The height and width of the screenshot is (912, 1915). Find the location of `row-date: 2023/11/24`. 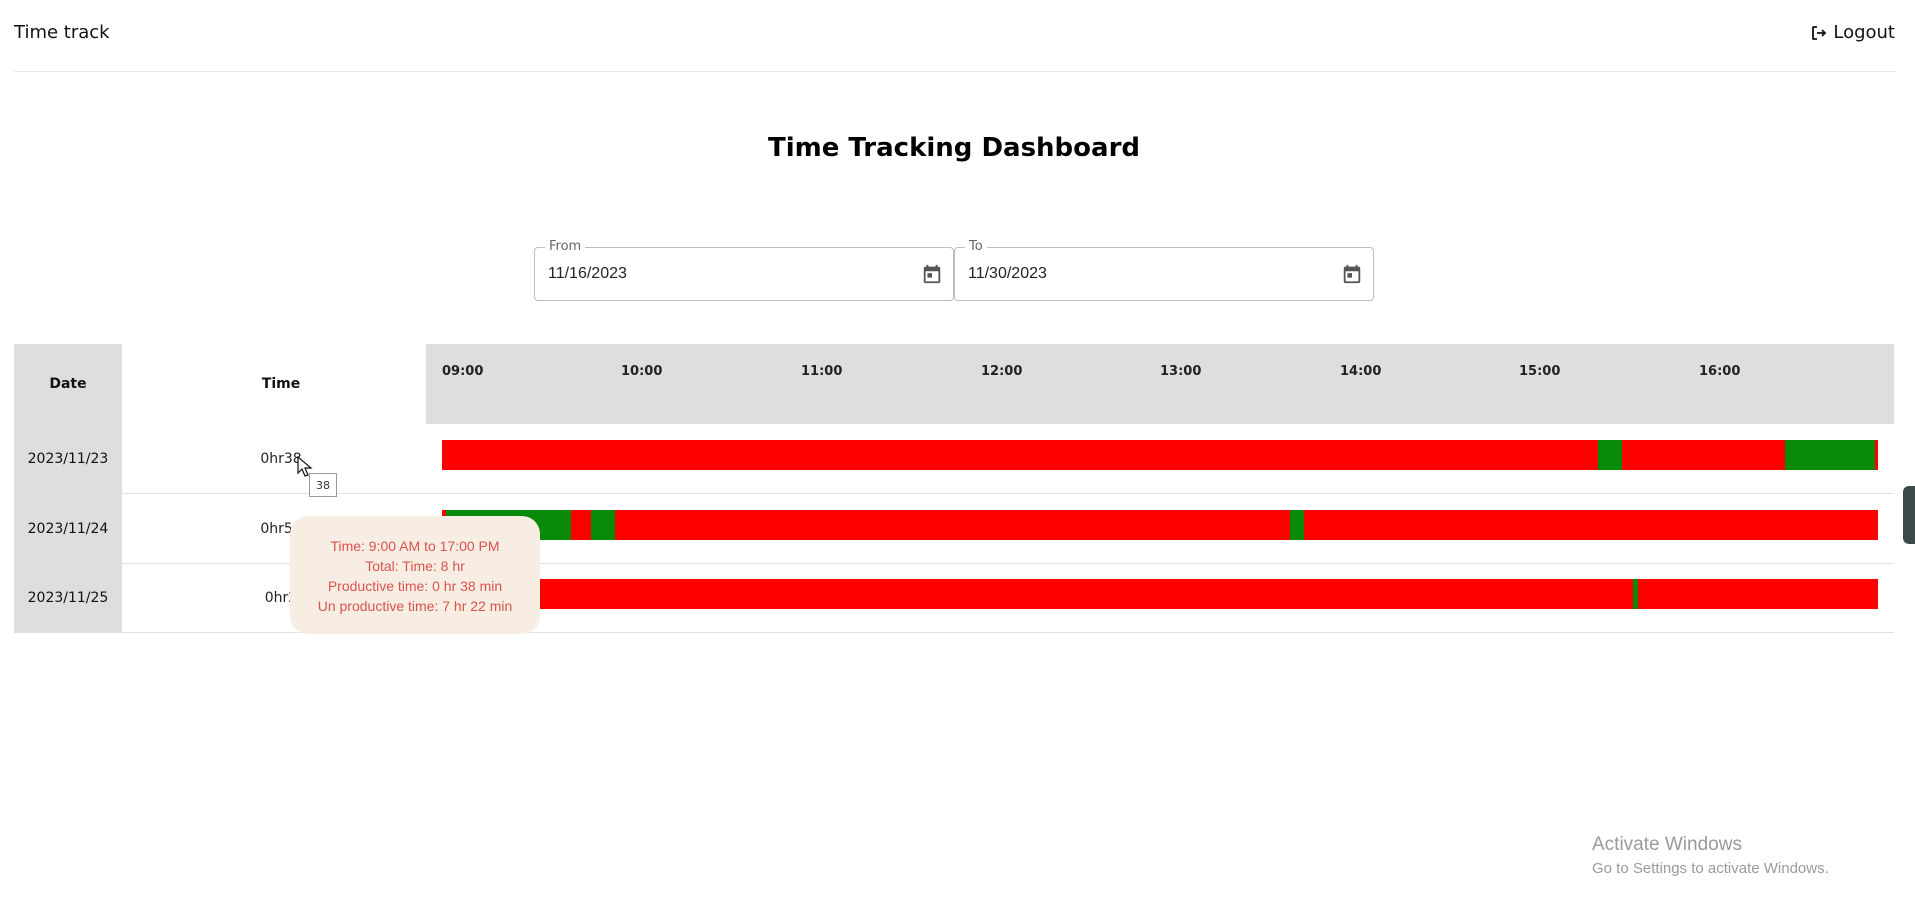

row-date: 2023/11/24 is located at coordinates (68, 528).